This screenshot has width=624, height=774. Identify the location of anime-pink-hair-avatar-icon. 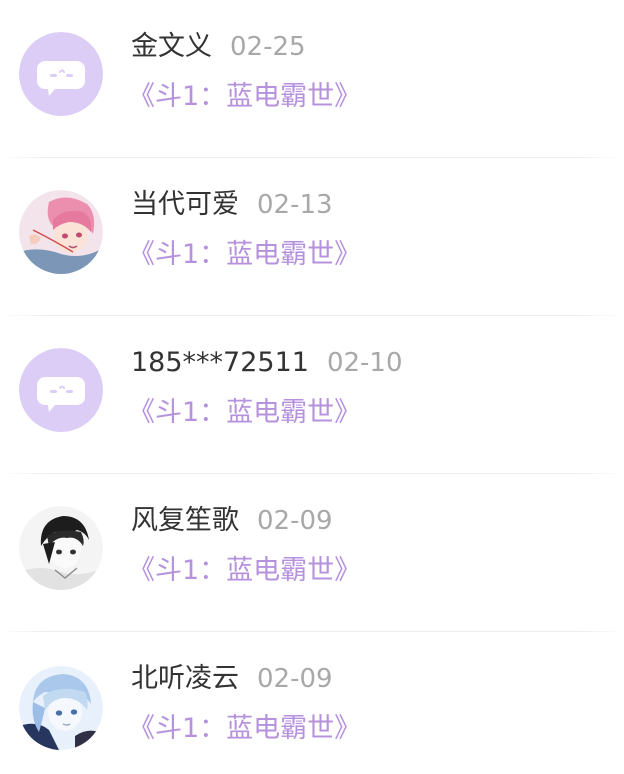
(61, 232).